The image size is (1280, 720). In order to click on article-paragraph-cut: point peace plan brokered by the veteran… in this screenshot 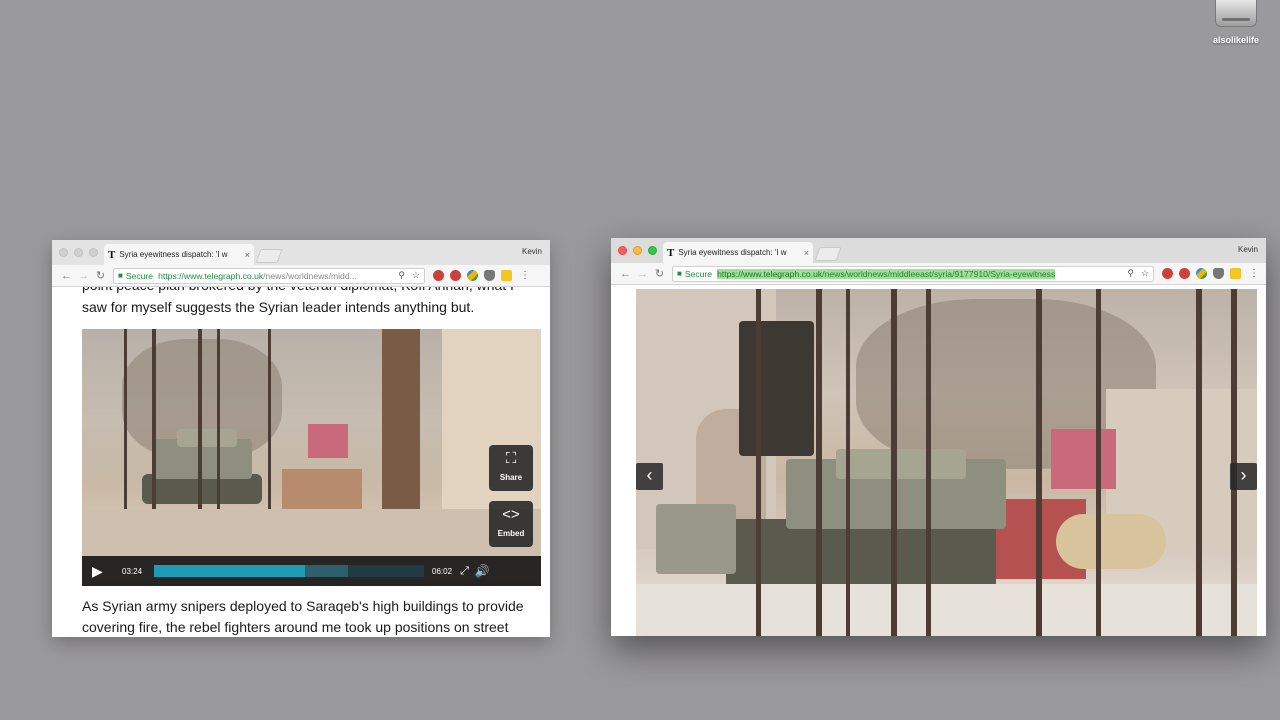, I will do `click(307, 291)`.